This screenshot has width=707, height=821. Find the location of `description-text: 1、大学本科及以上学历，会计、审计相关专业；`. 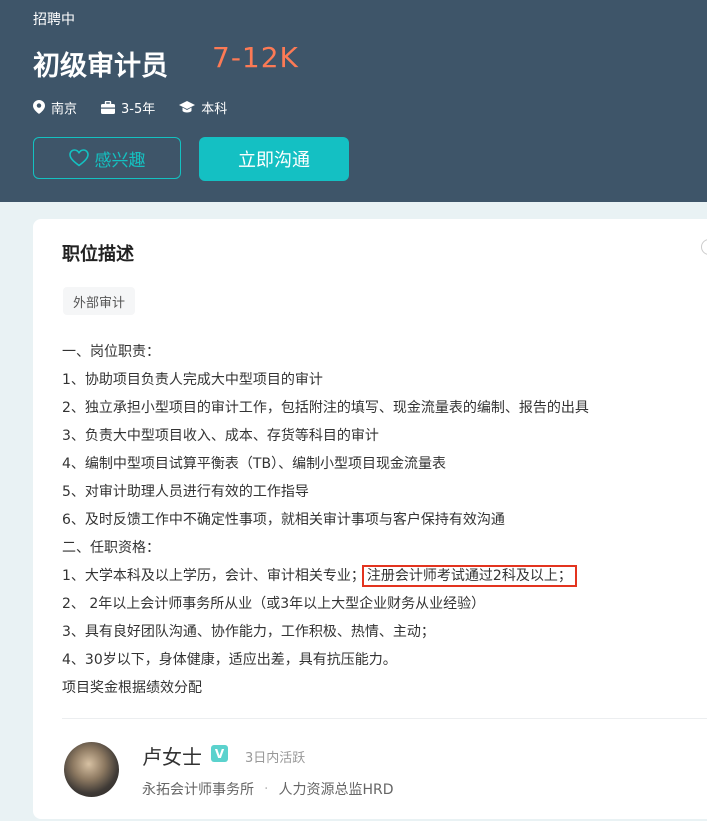

description-text: 1、大学本科及以上学历，会计、审计相关专业； is located at coordinates (213, 576).